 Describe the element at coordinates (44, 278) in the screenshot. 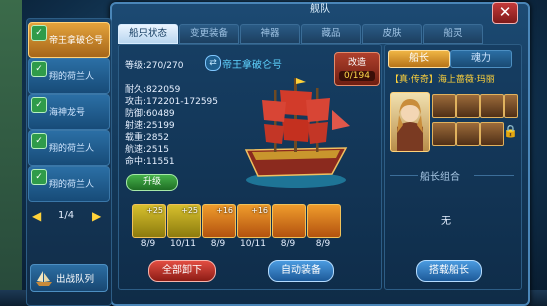

I see `fleet-icon` at that location.